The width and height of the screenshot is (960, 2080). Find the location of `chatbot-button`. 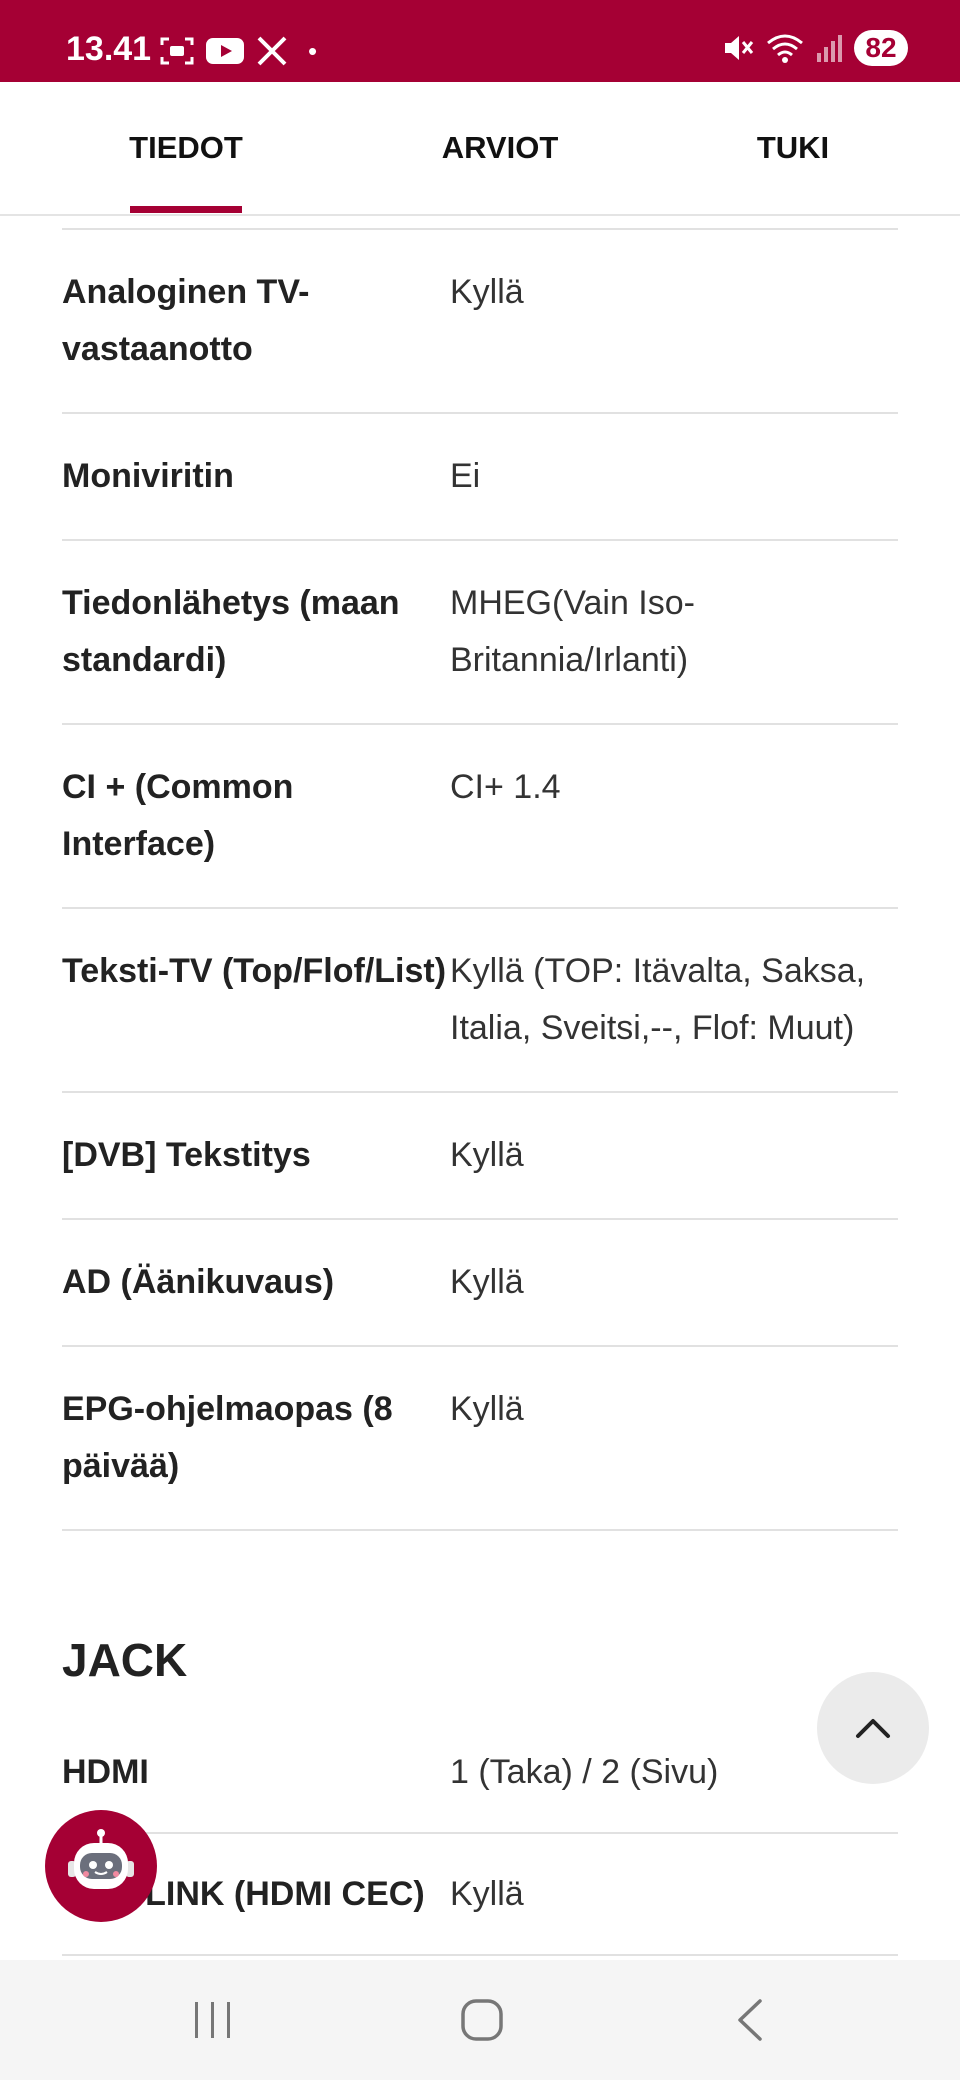

chatbot-button is located at coordinates (101, 1866).